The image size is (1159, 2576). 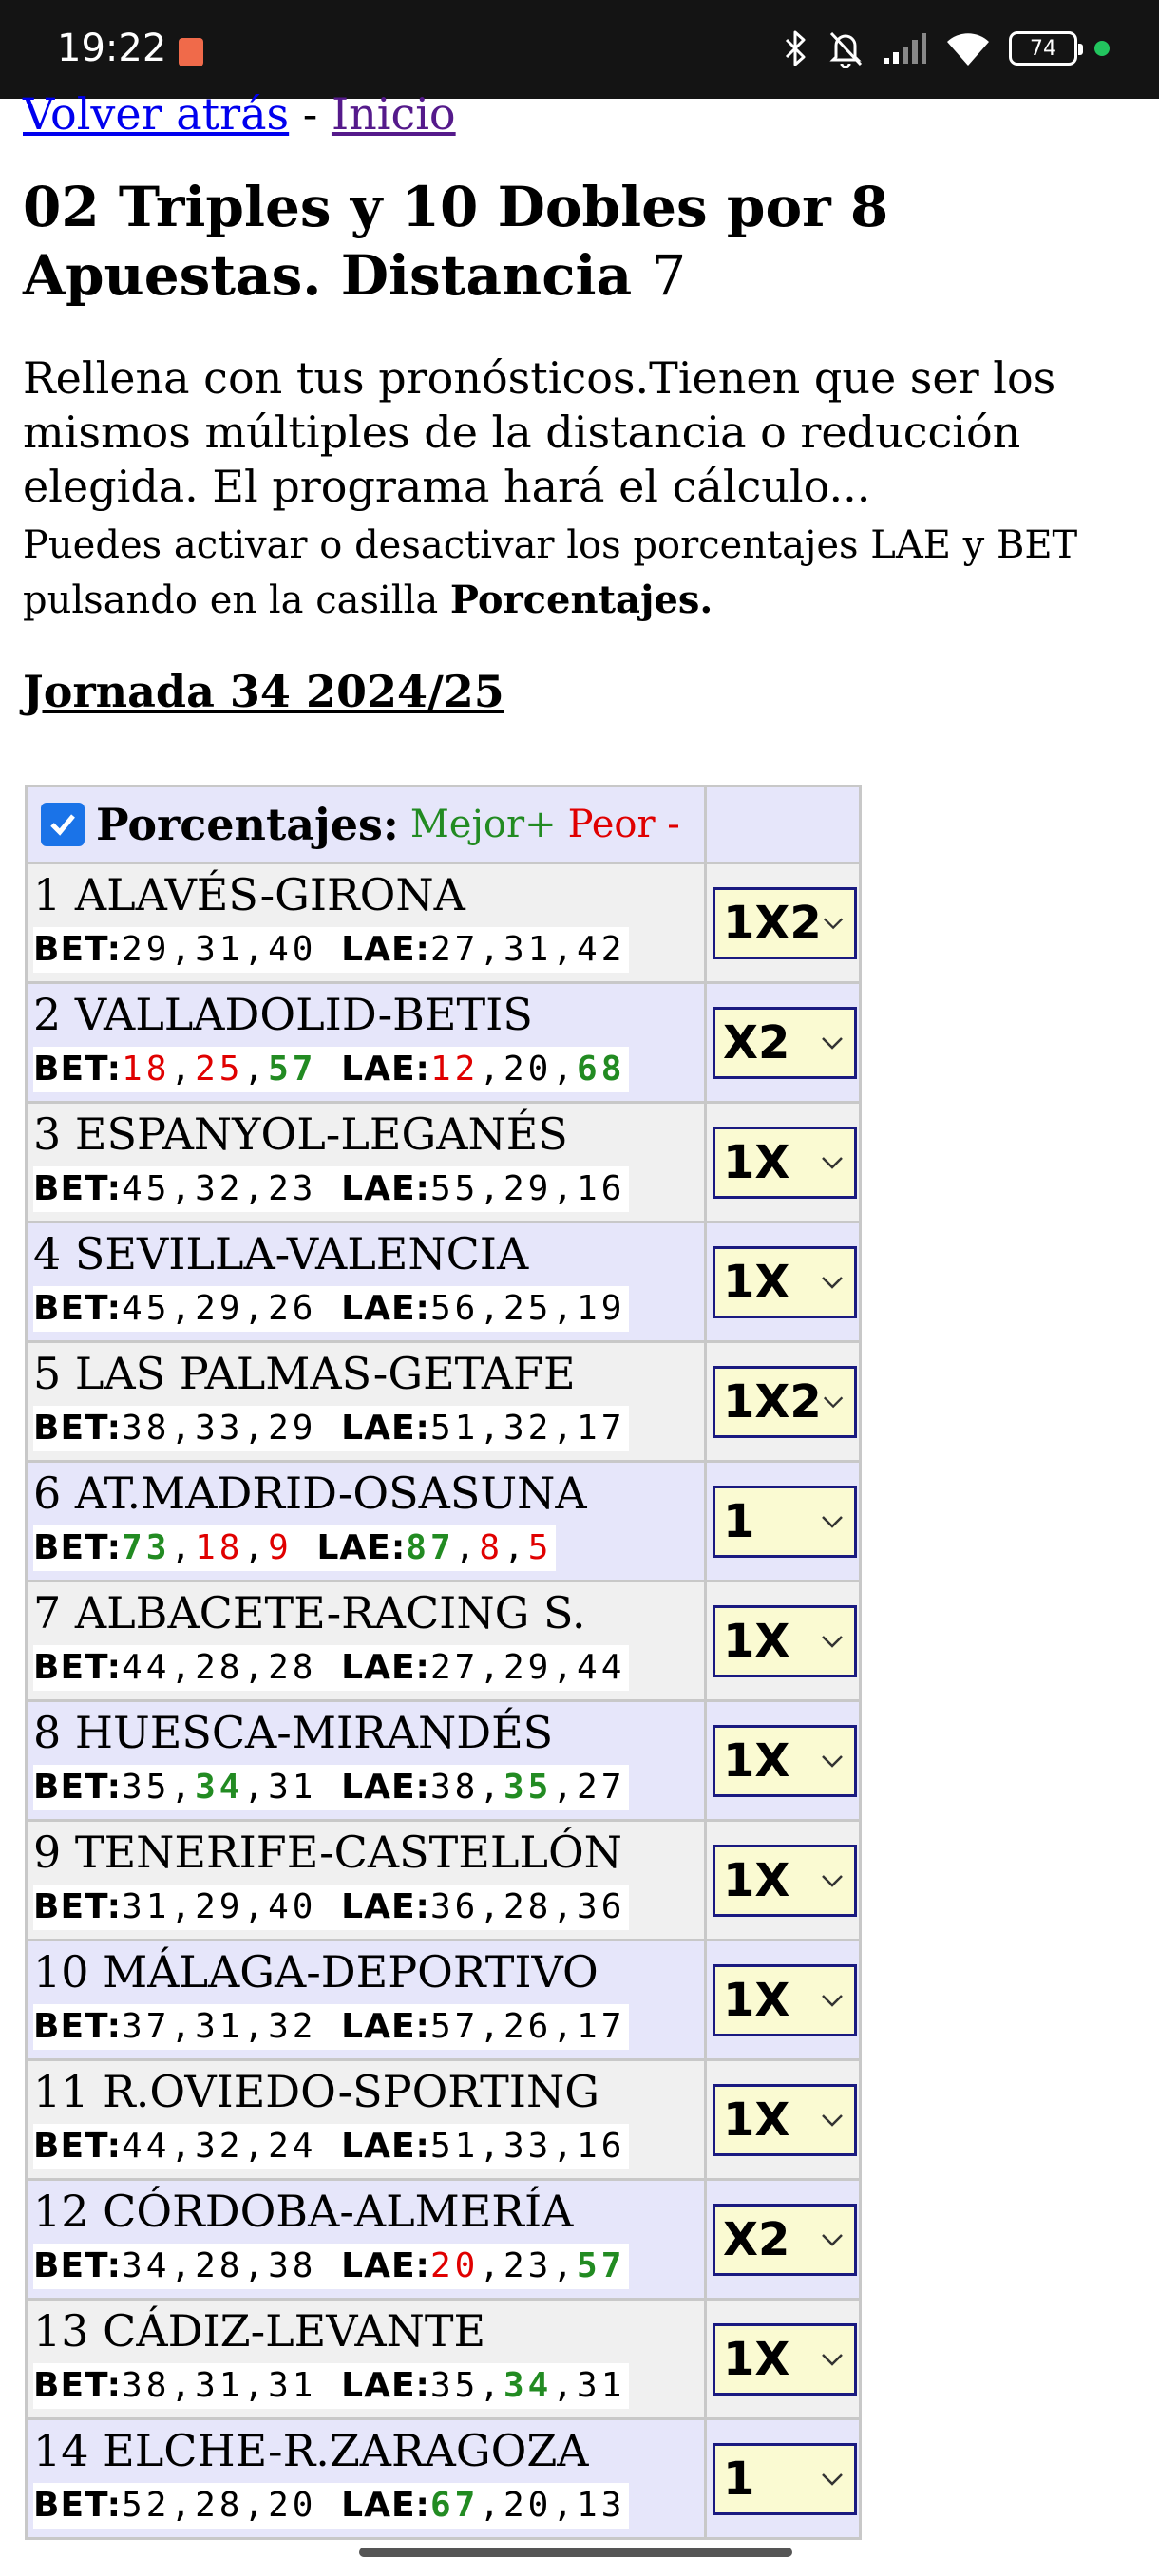 What do you see at coordinates (156, 114) in the screenshot?
I see `back-link: Volver atrás` at bounding box center [156, 114].